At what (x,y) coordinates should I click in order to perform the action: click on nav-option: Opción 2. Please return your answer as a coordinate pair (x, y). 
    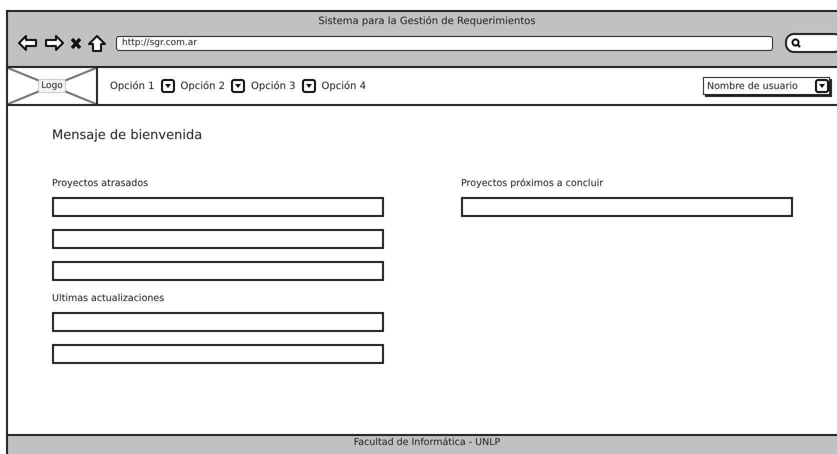
    Looking at the image, I should click on (202, 86).